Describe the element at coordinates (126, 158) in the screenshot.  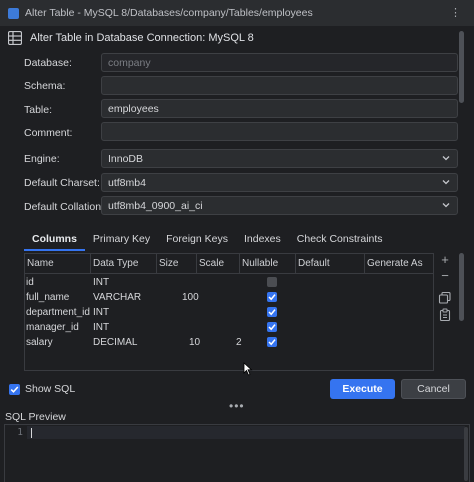
I see `engine-value: InnoDB` at that location.